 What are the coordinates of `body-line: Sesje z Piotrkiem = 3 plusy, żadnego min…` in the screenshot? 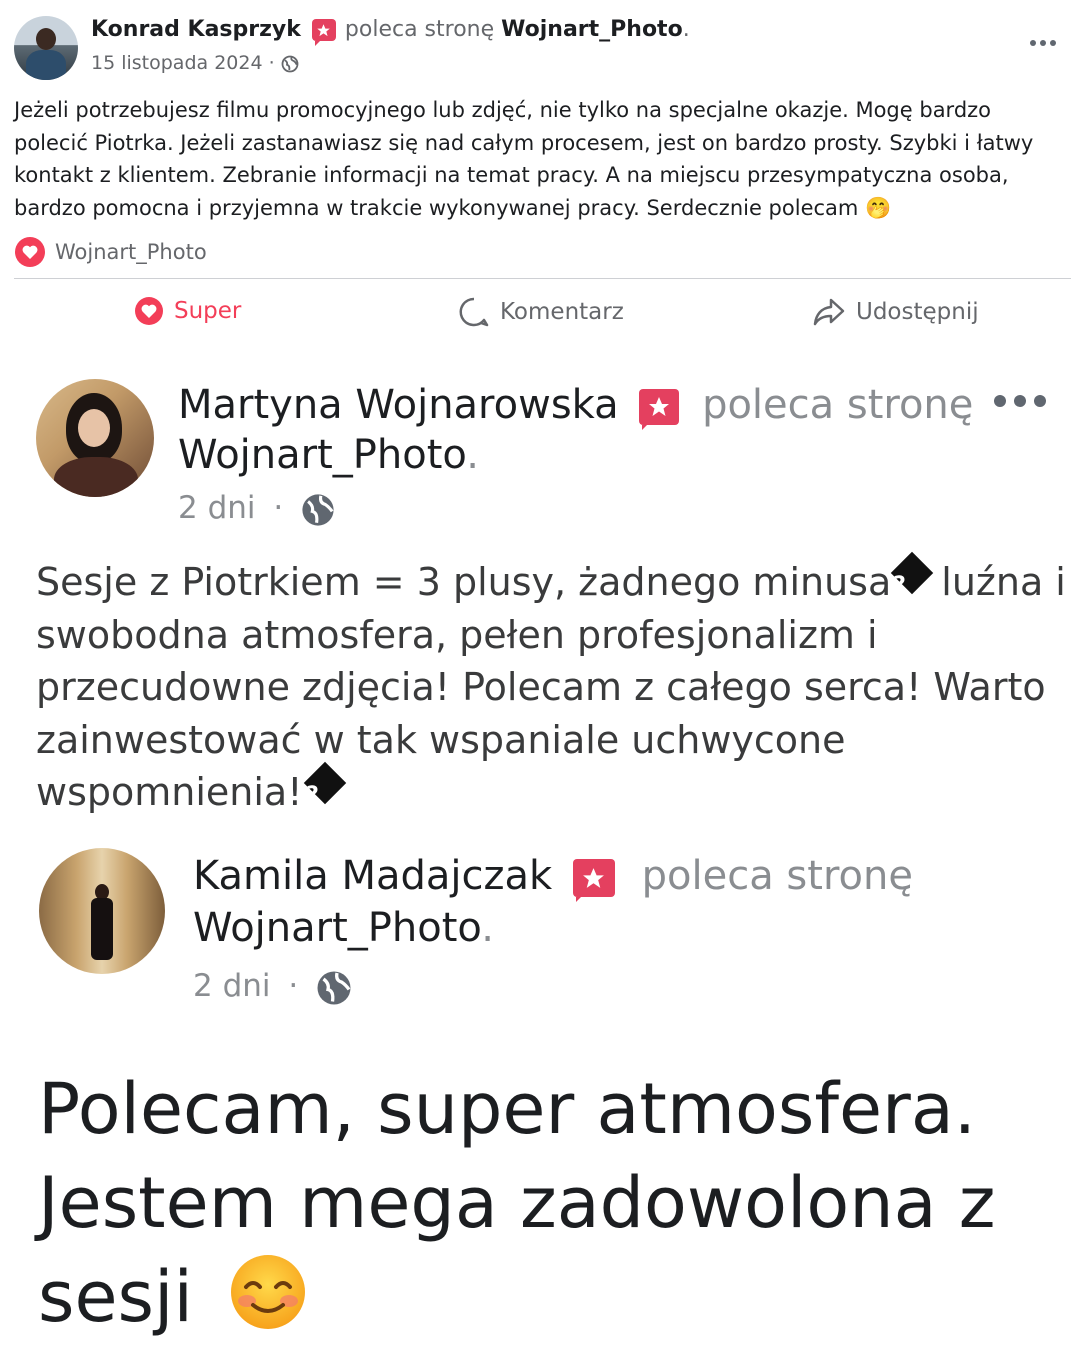 It's located at (464, 582).